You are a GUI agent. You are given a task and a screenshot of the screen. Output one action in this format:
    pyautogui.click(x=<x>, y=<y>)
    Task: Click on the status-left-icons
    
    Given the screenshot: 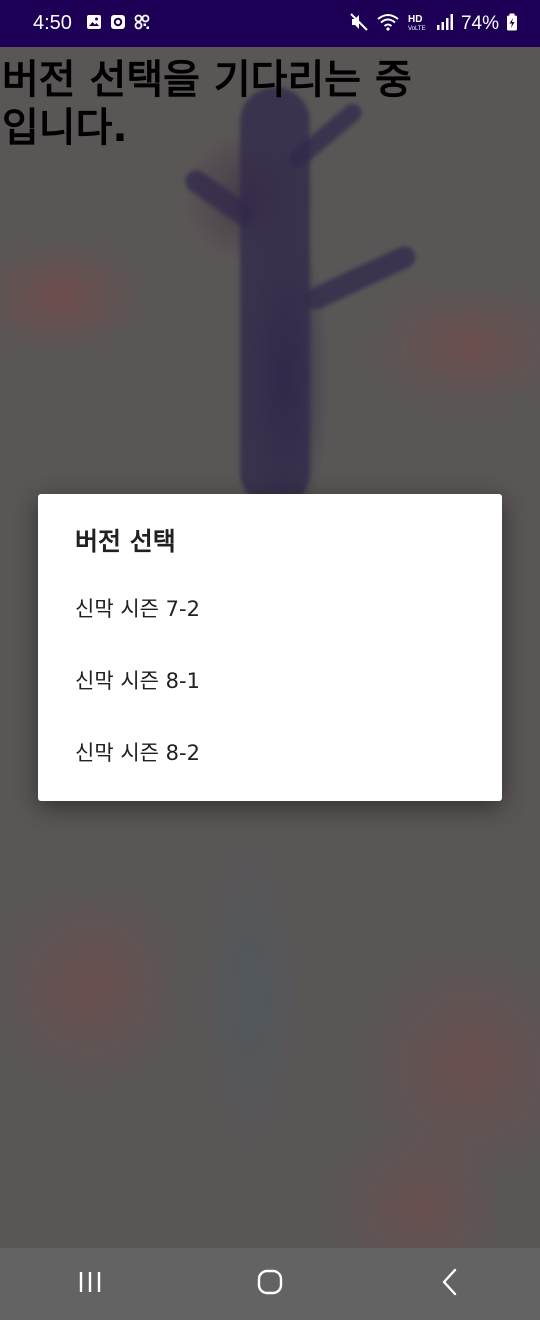 What is the action you would take?
    pyautogui.click(x=118, y=24)
    